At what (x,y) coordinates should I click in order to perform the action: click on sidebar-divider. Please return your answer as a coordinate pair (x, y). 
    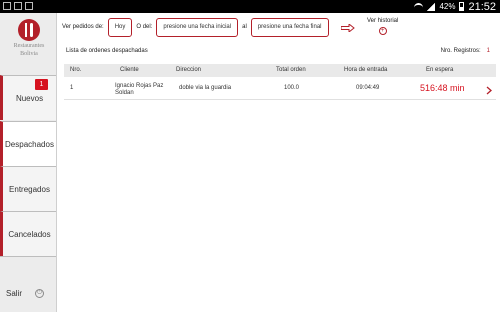
    Looking at the image, I should click on (28, 256).